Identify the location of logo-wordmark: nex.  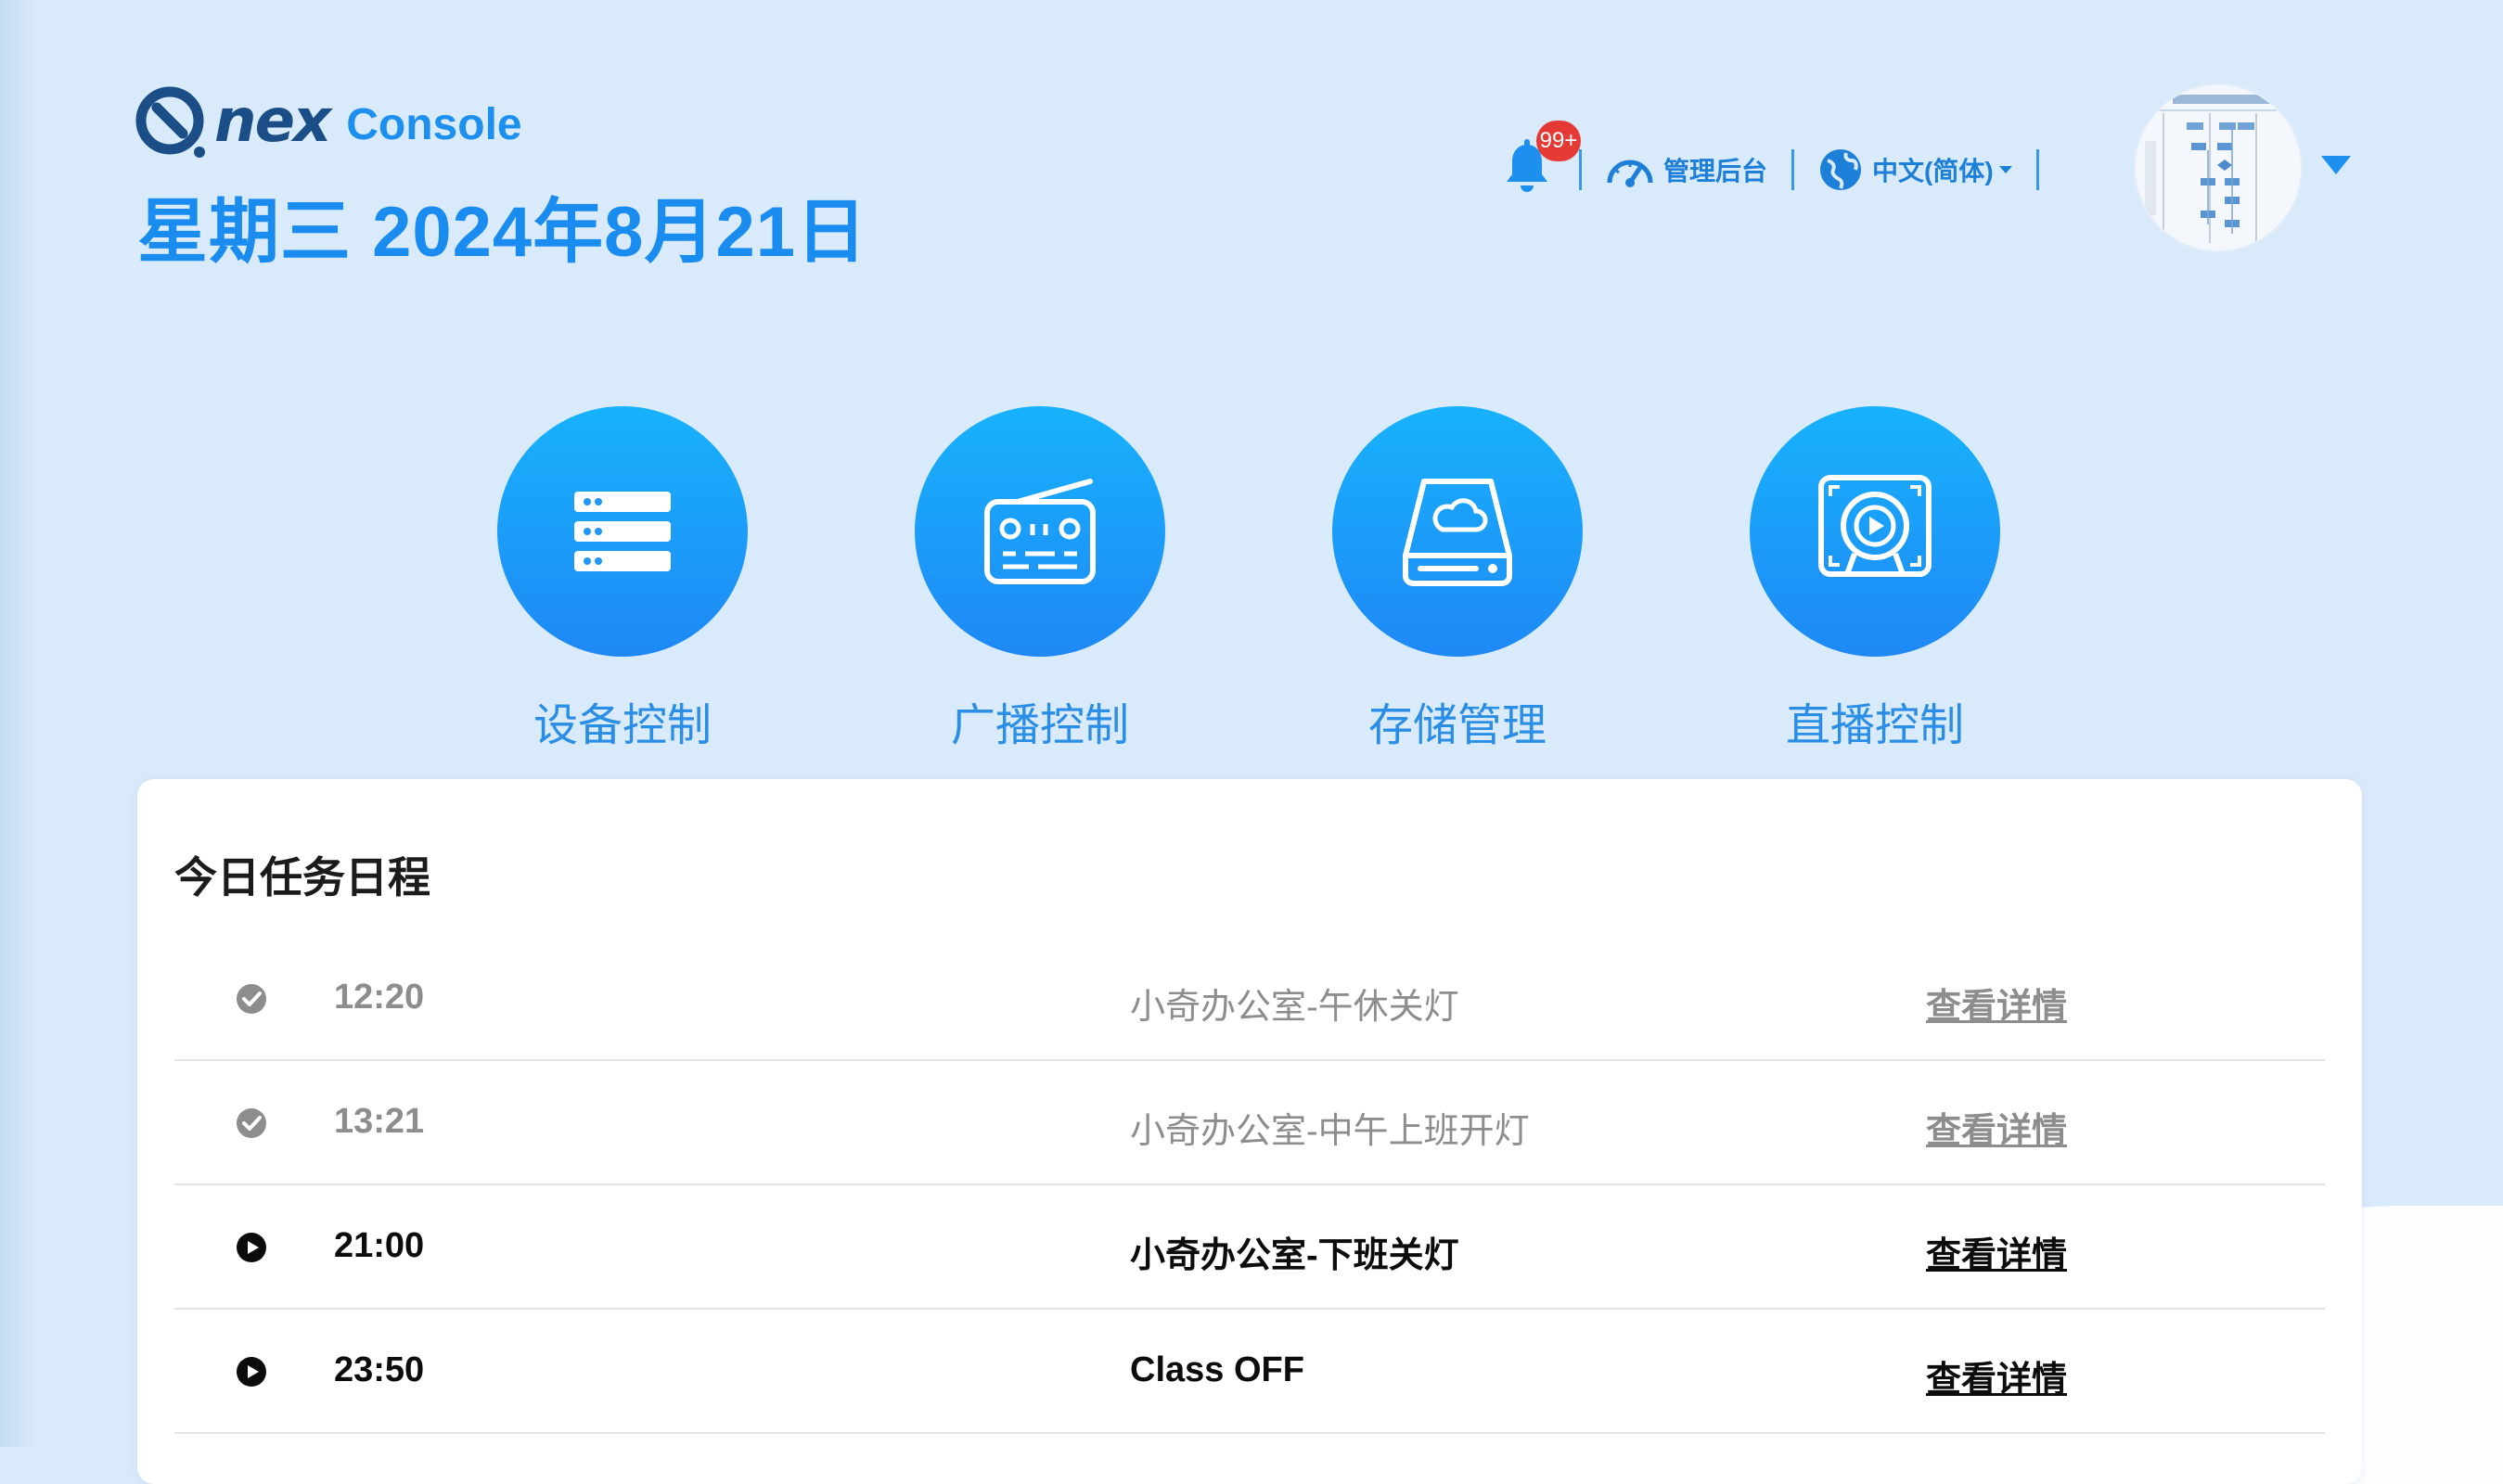
(272, 121).